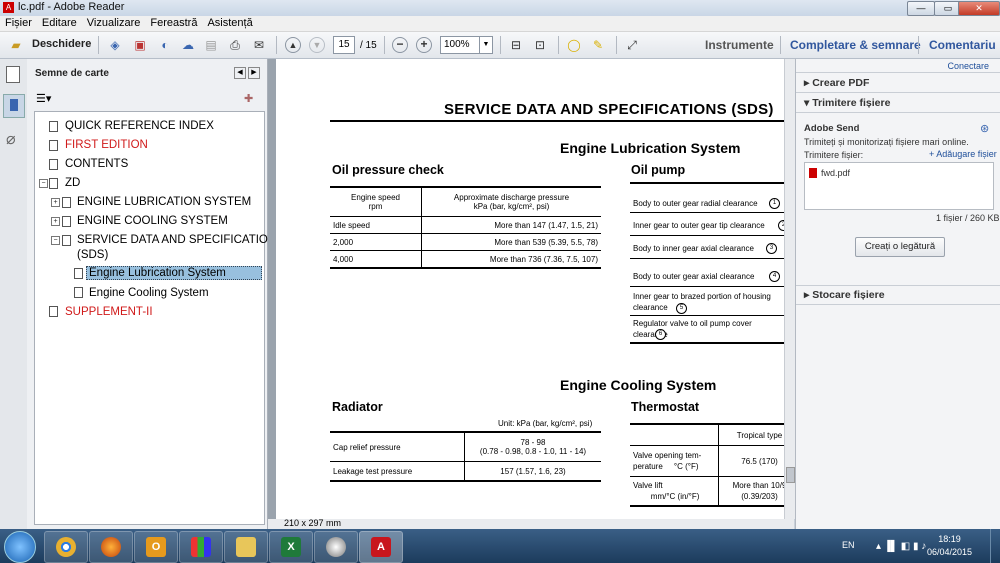  I want to click on adobe-reader-icon: A, so click(8, 7).